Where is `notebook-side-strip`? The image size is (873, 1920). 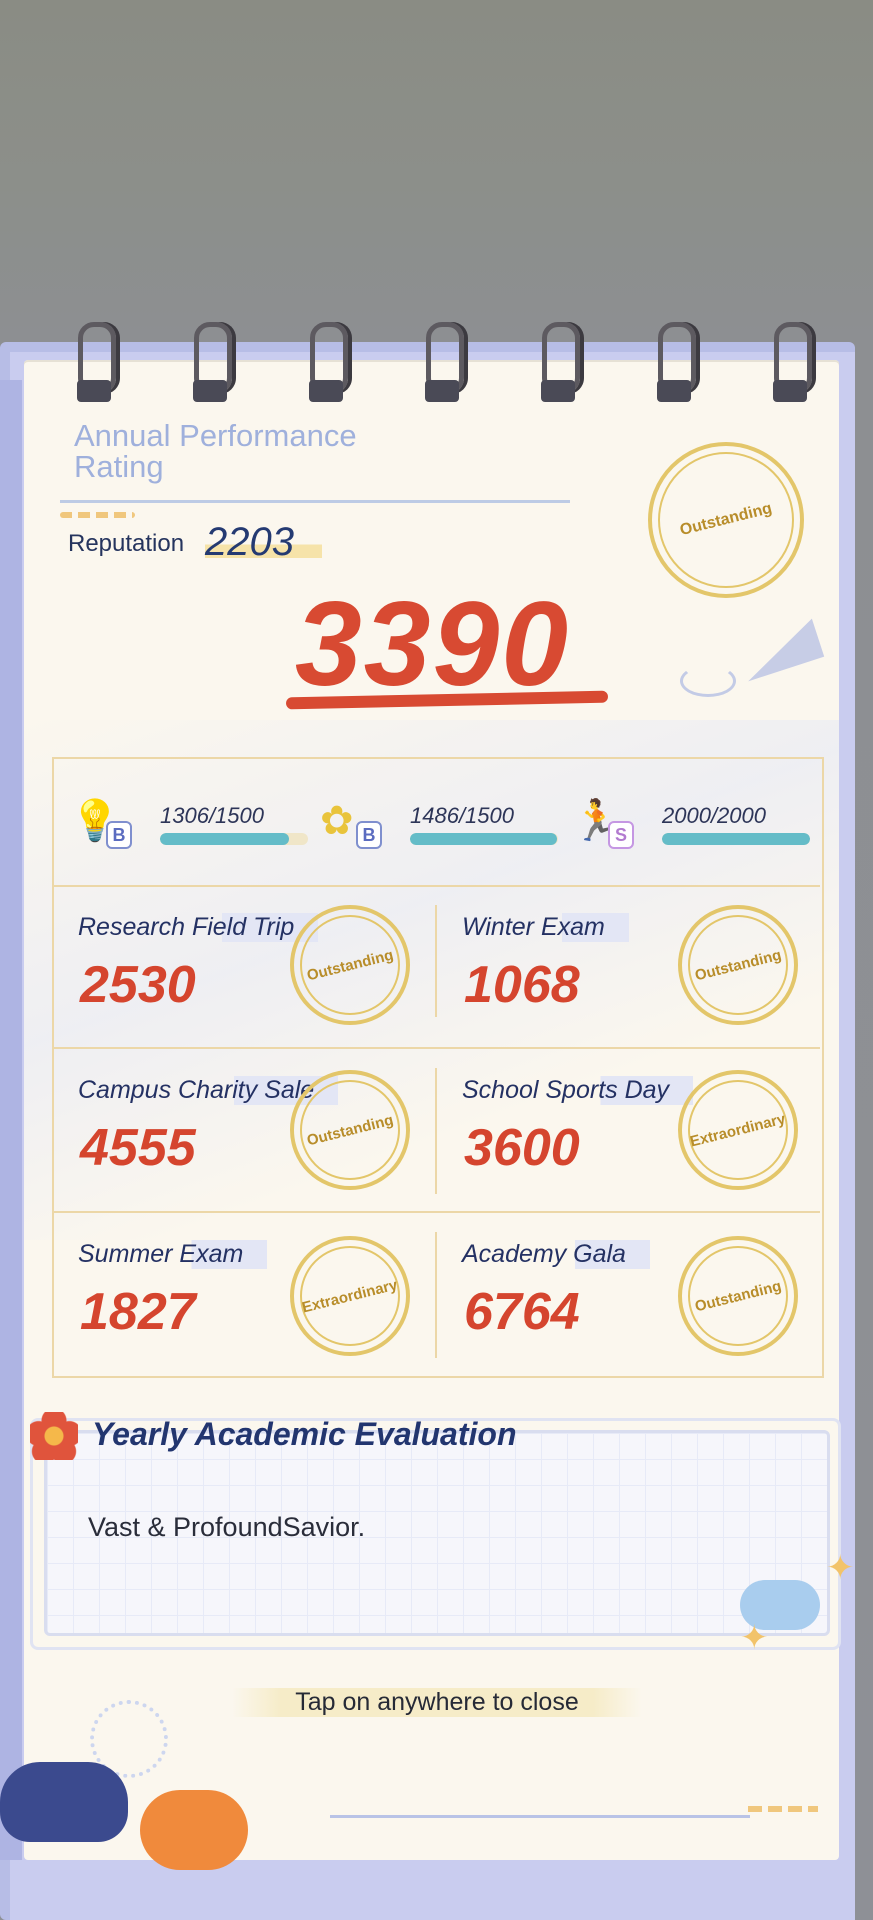 notebook-side-strip is located at coordinates (11, 1120).